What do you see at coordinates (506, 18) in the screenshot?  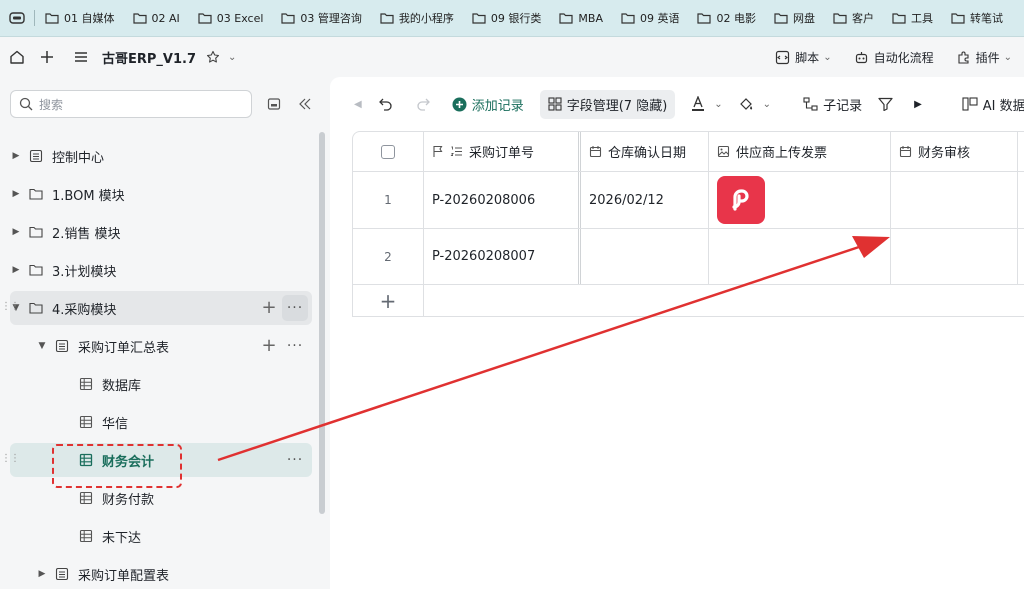 I see `bookmark-folder: 09 银行类` at bounding box center [506, 18].